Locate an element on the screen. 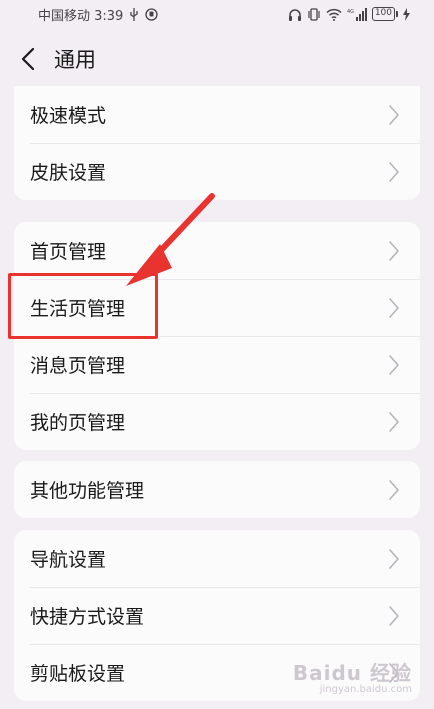  header: 通用 is located at coordinates (217, 59).